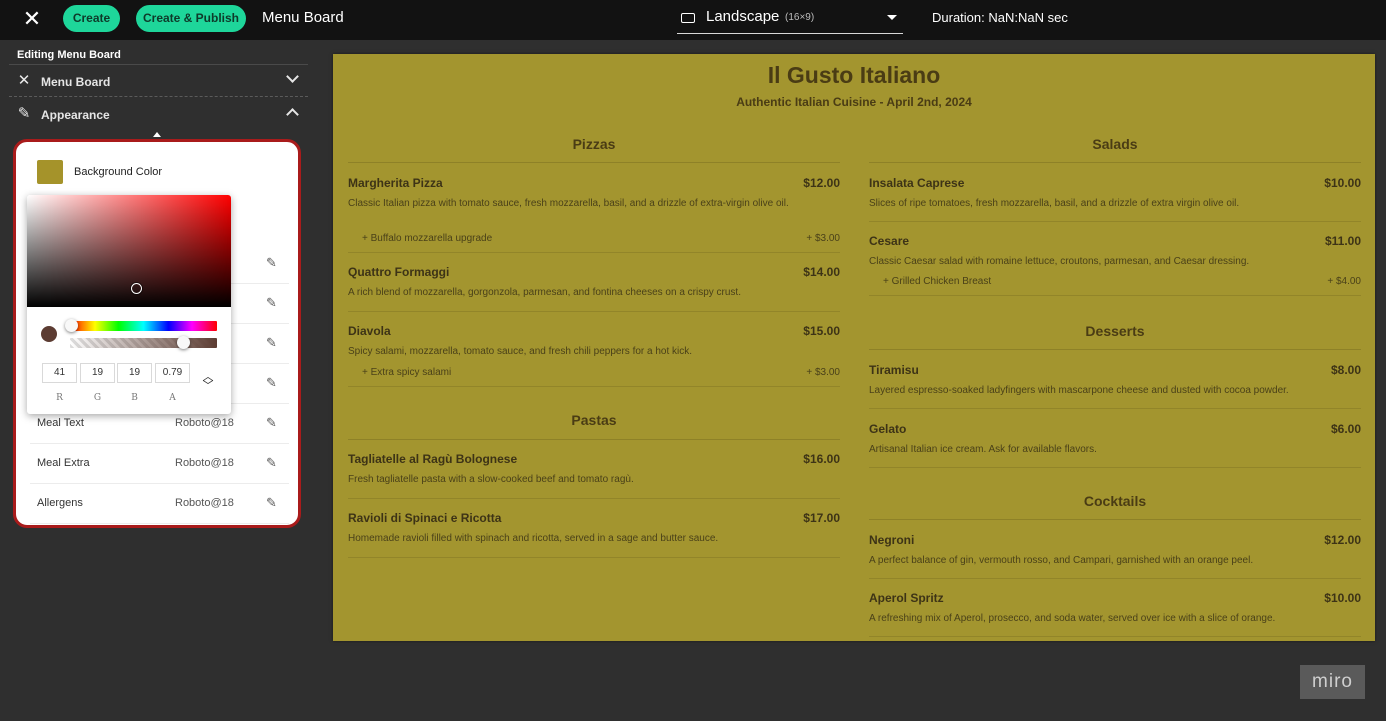 This screenshot has height=721, width=1386. Describe the element at coordinates (594, 144) in the screenshot. I see `section-title-pizzas: Pizzas` at that location.